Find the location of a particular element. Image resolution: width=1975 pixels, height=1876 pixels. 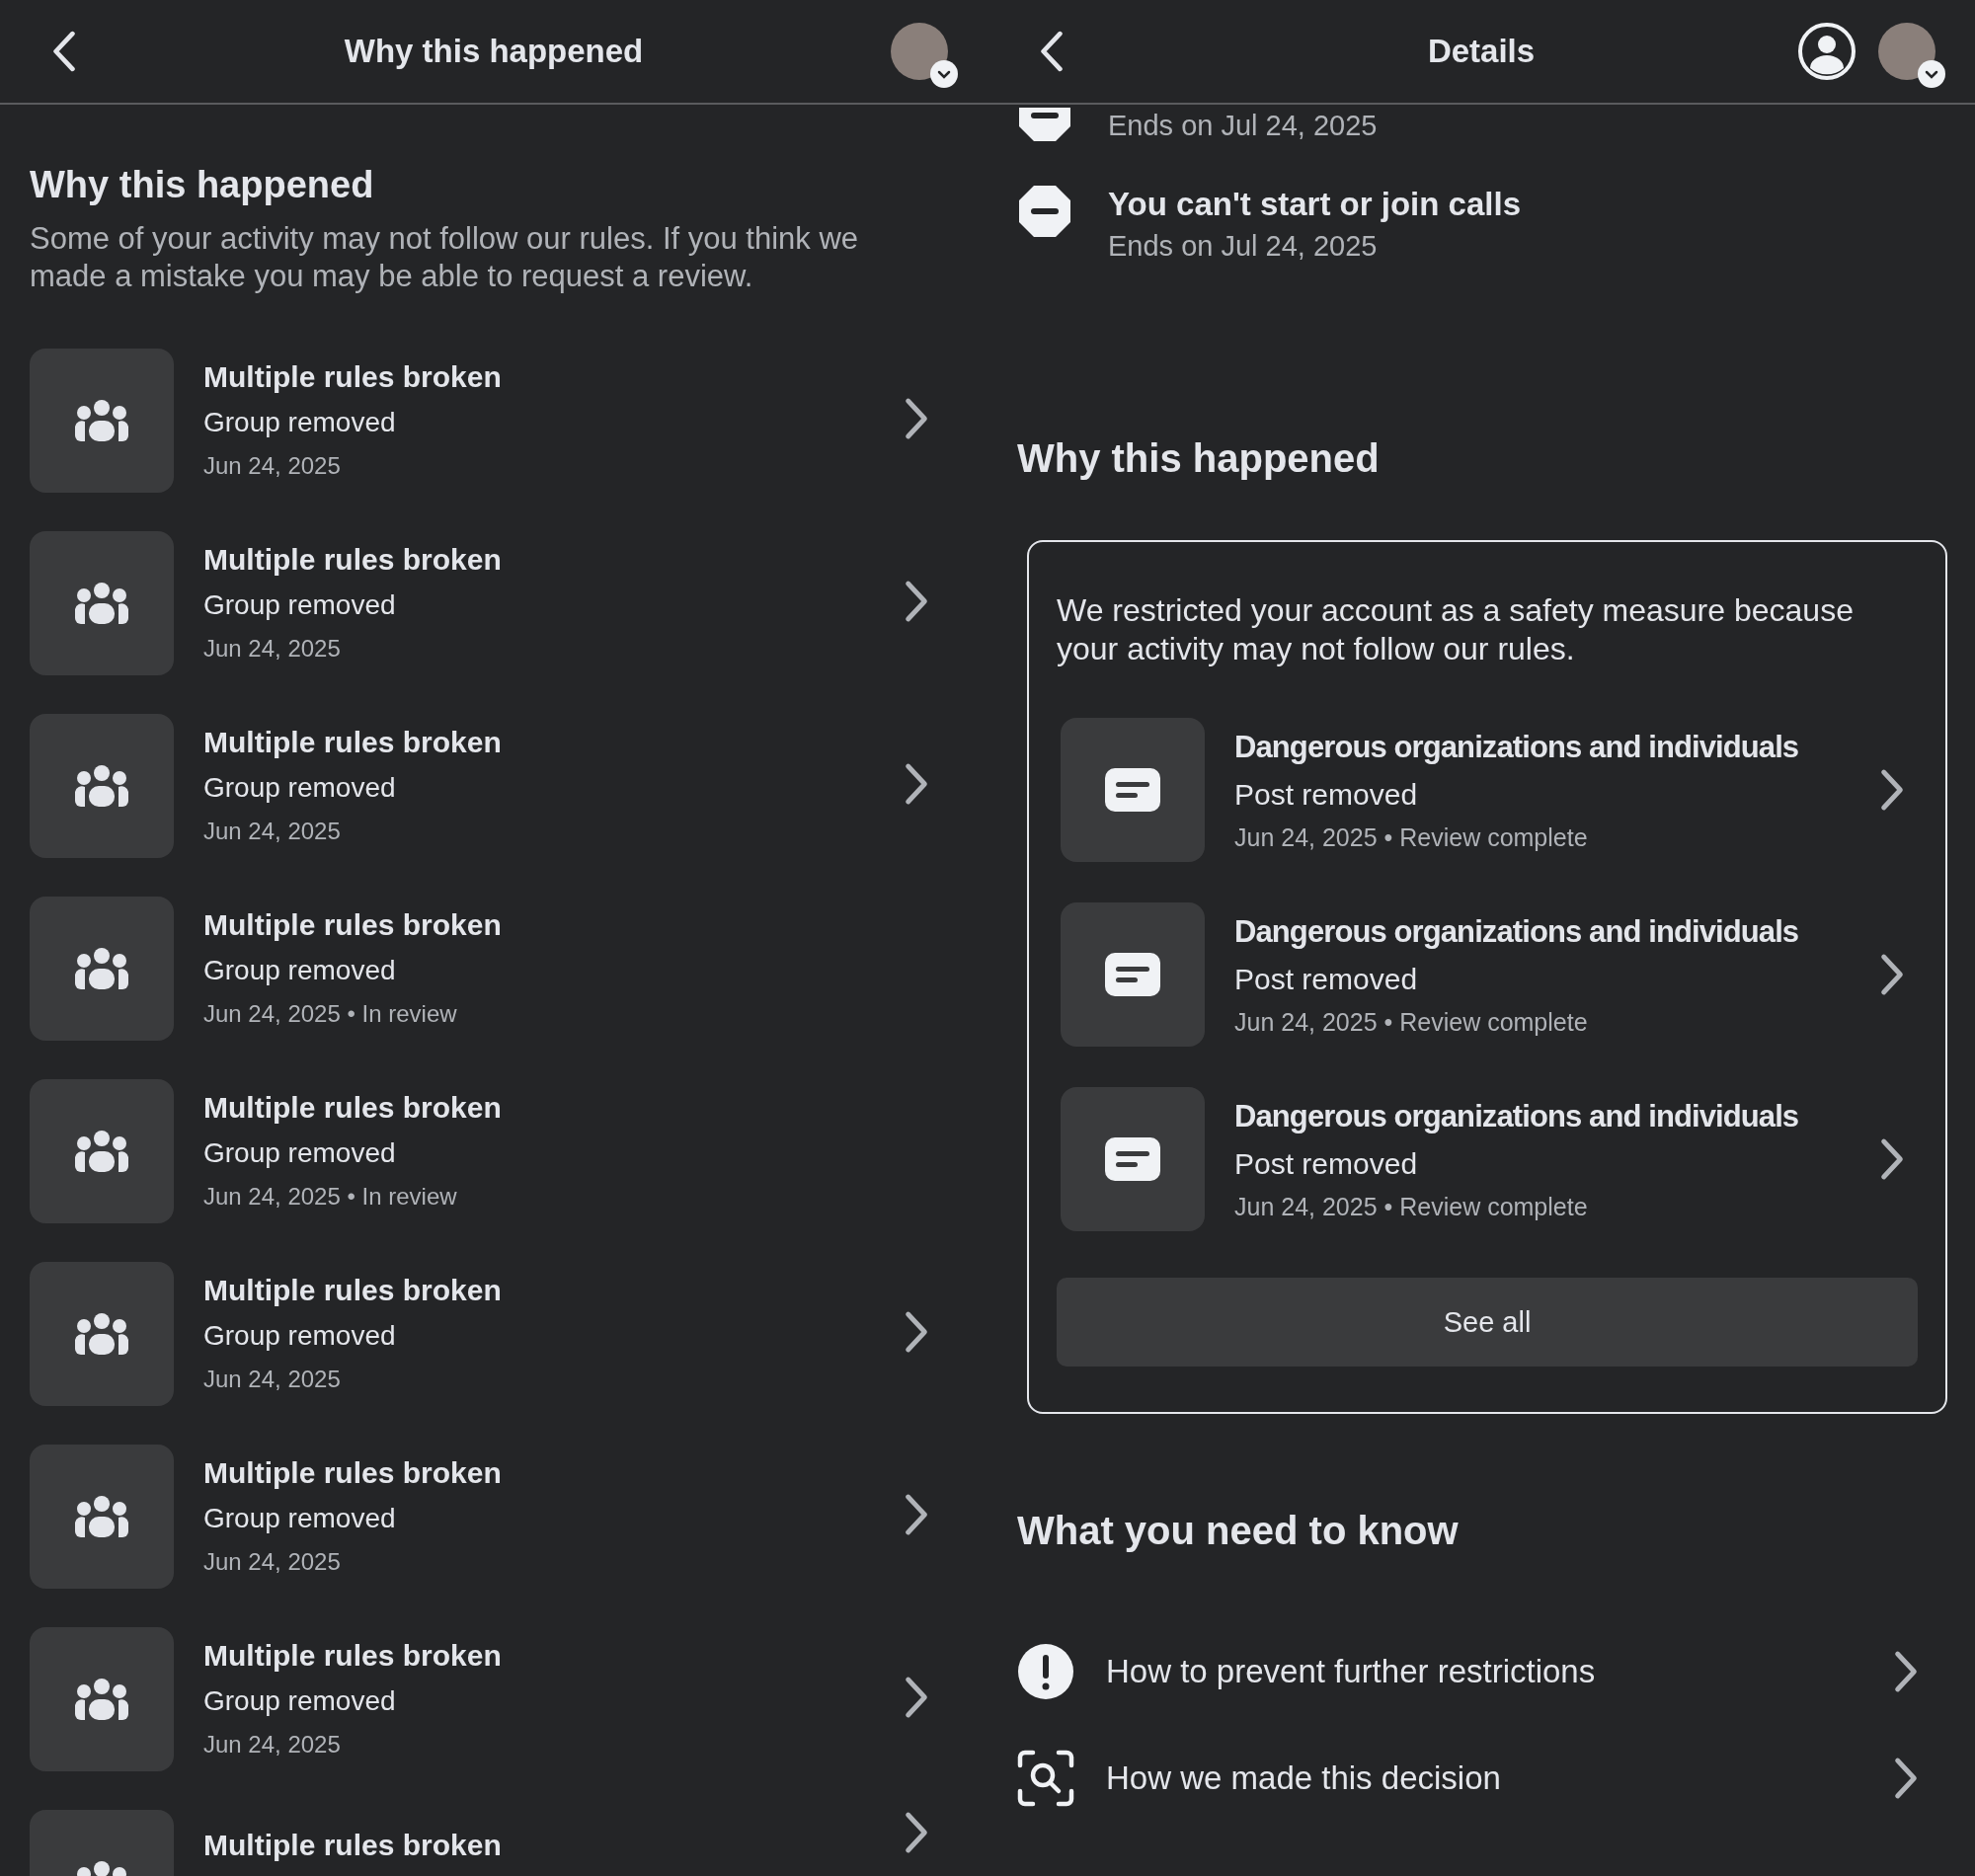

description-text: Some of your activity may not follow our rules. If you think we made a mistake you may be able to request a review. is located at coordinates (445, 257).